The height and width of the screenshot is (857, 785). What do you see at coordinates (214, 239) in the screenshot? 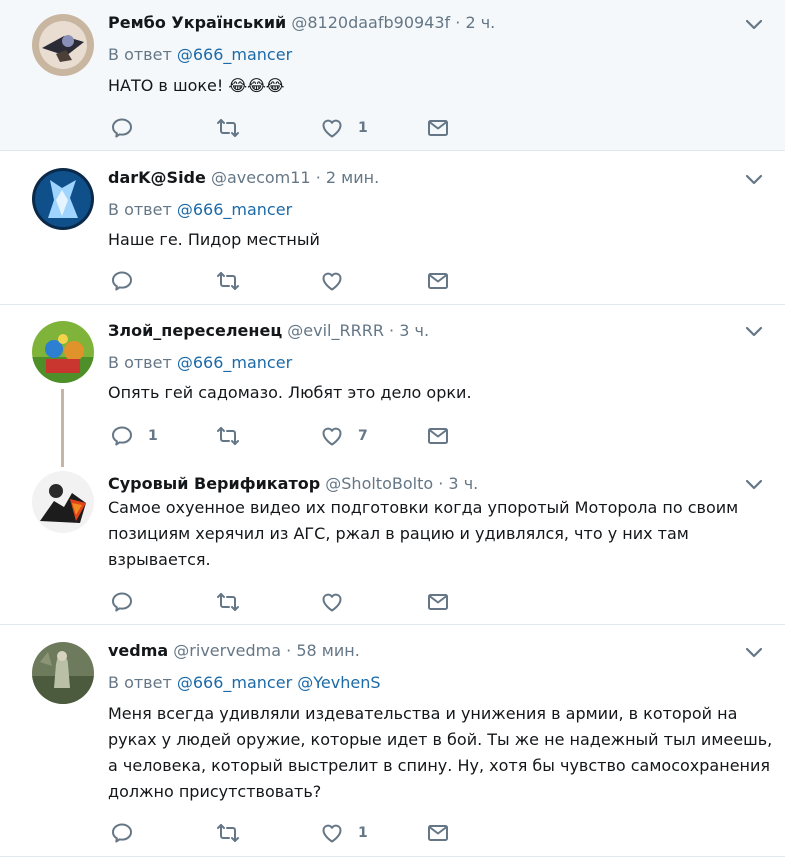
I see `tweet-text: Наше ге. Пидор местный` at bounding box center [214, 239].